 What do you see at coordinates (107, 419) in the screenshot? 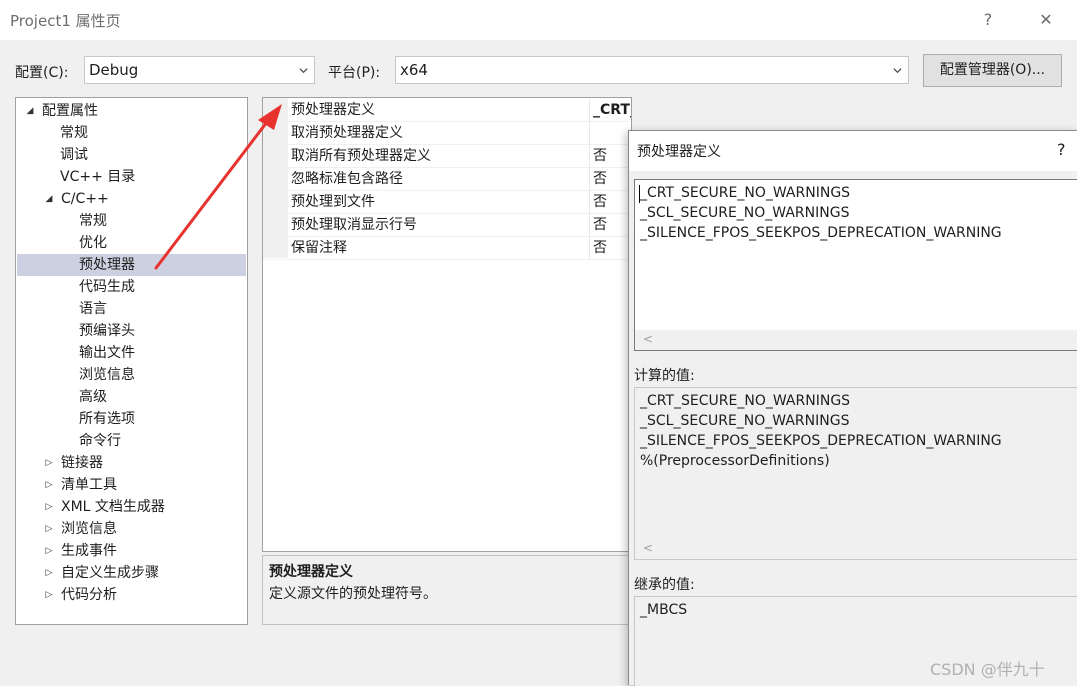
I see `tree-item-all-options: 所有选项` at bounding box center [107, 419].